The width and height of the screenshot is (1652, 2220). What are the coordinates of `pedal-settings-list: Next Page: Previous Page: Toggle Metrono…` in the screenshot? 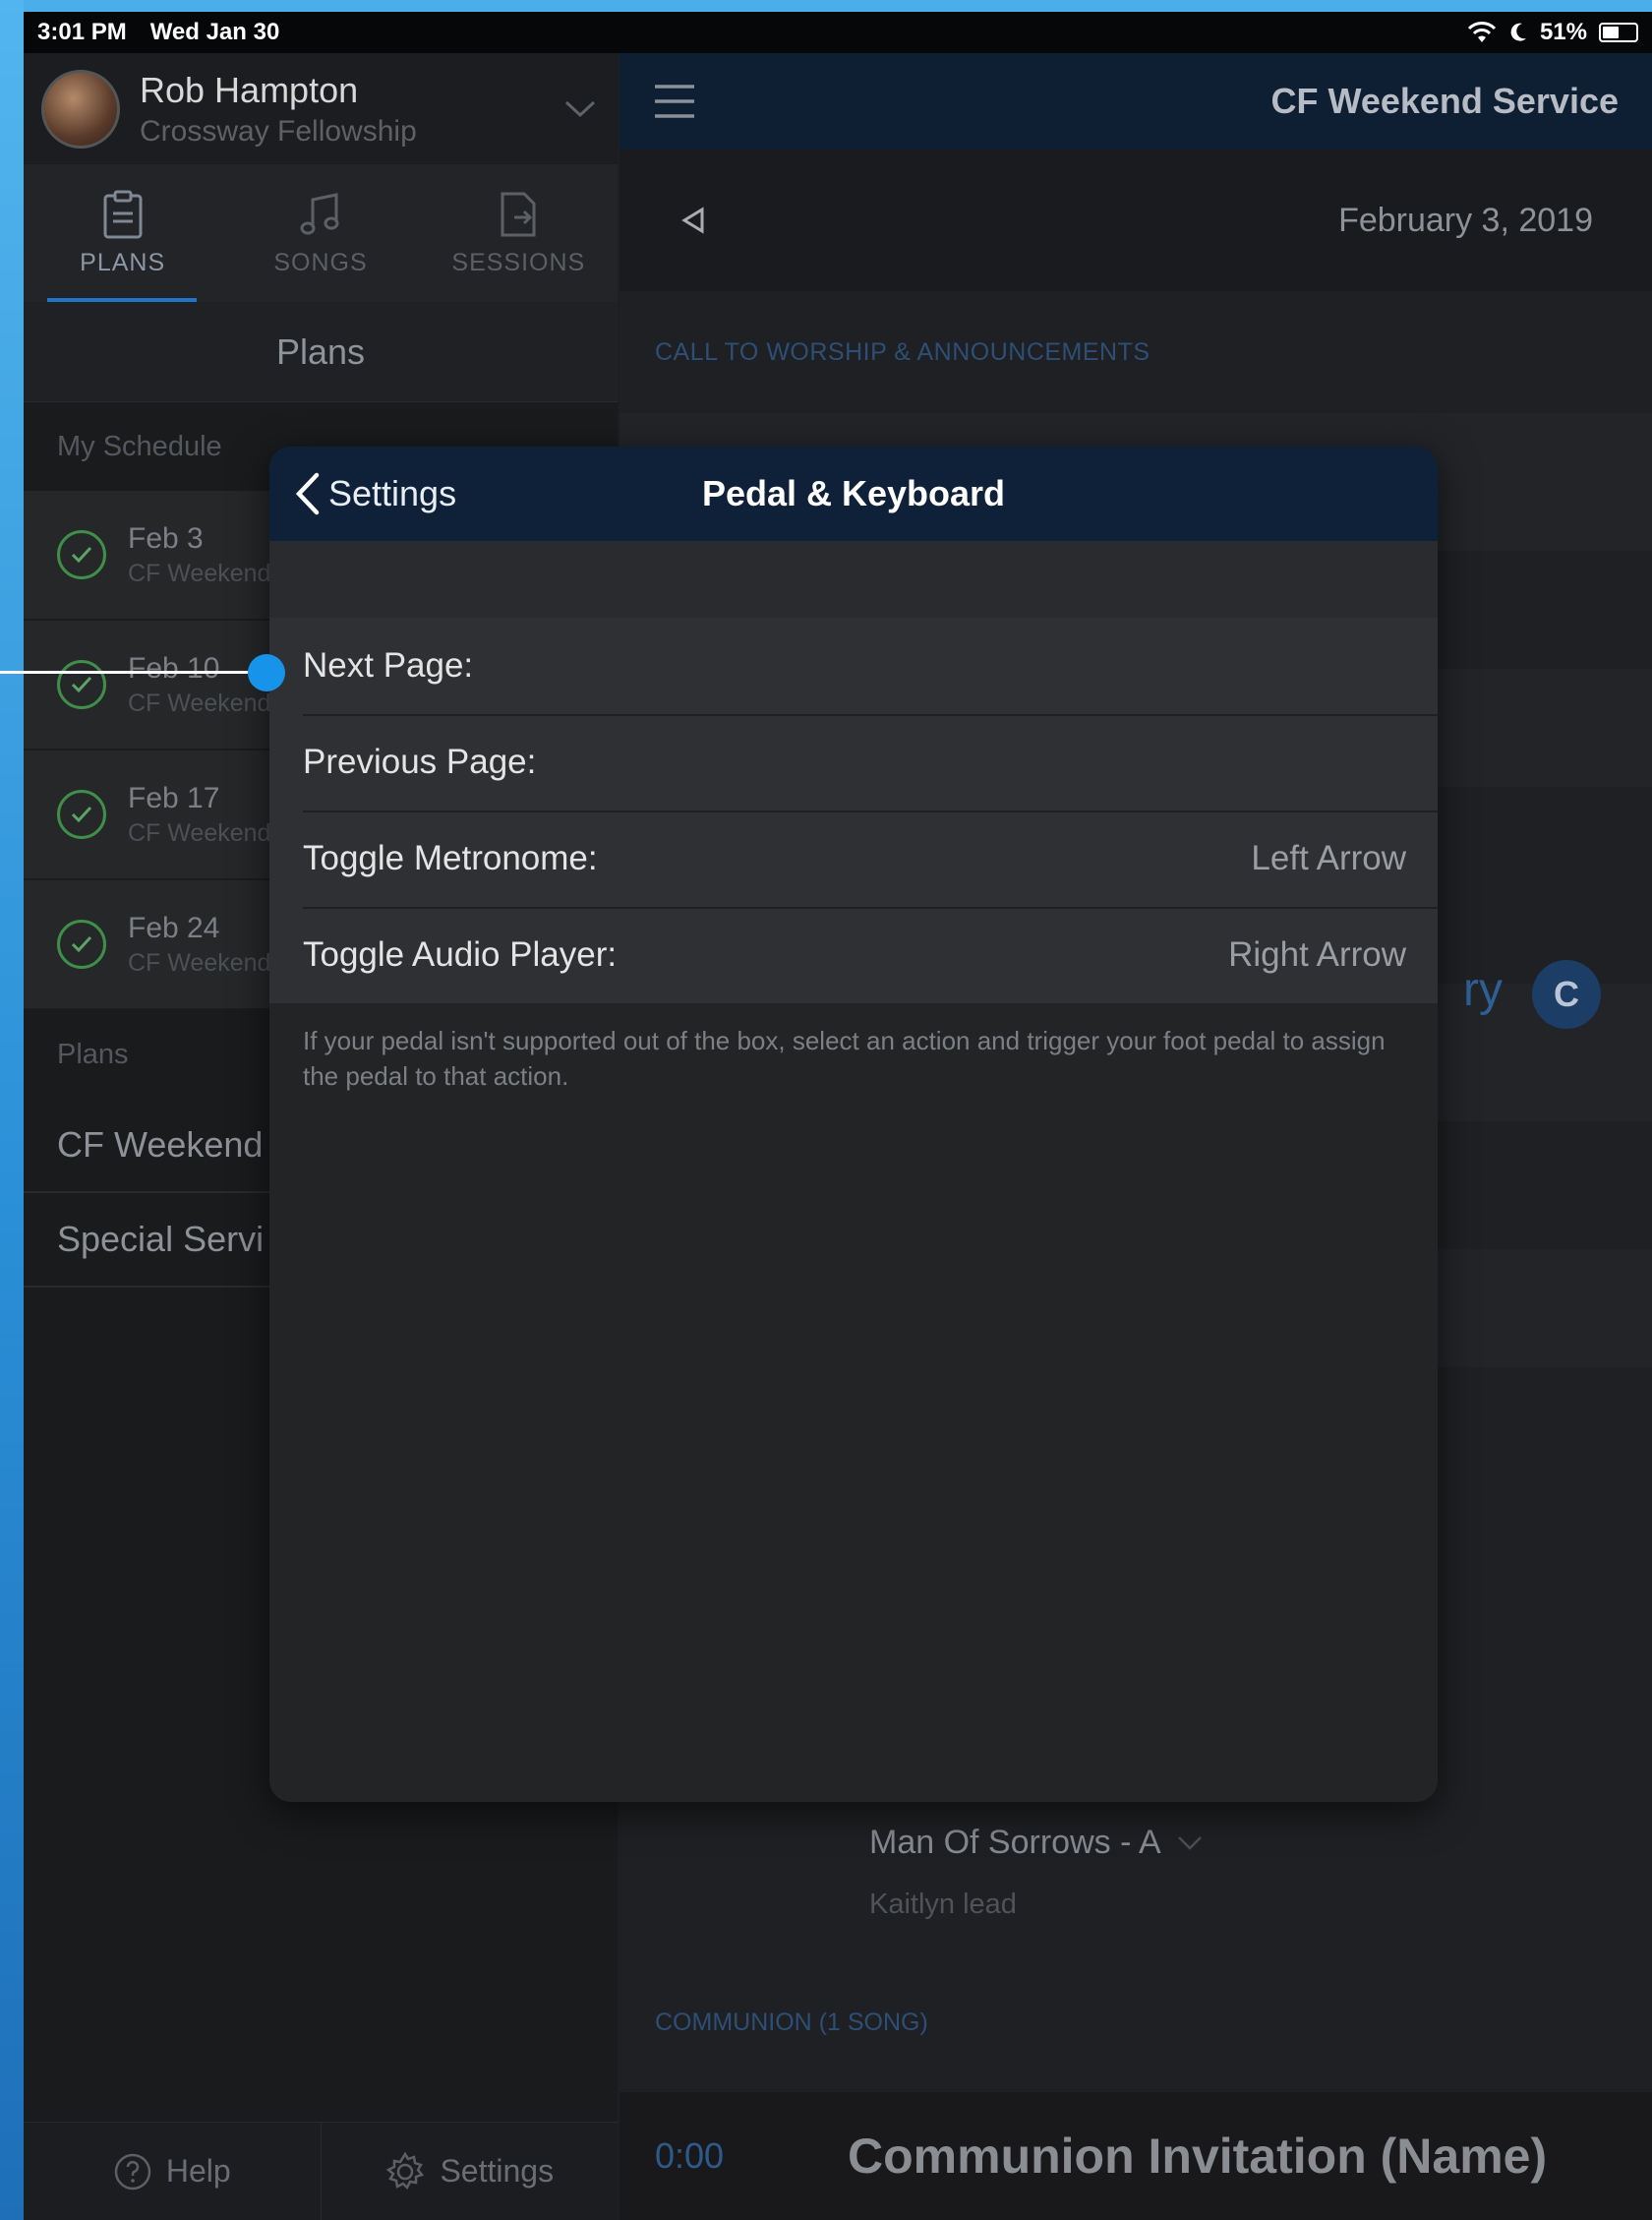 It's located at (853, 810).